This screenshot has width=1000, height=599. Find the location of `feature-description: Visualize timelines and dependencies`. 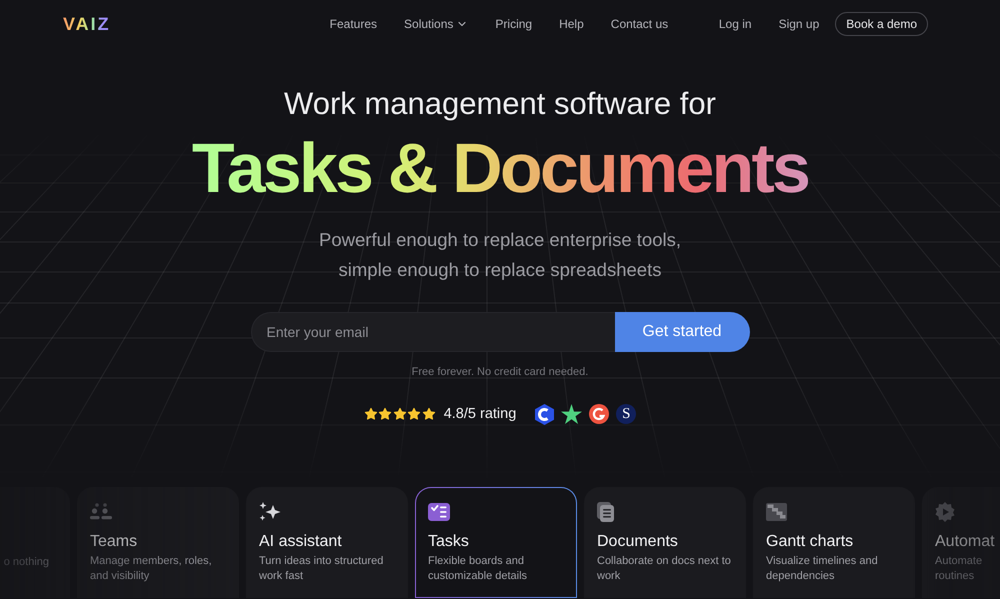

feature-description: Visualize timelines and dependencies is located at coordinates (822, 569).